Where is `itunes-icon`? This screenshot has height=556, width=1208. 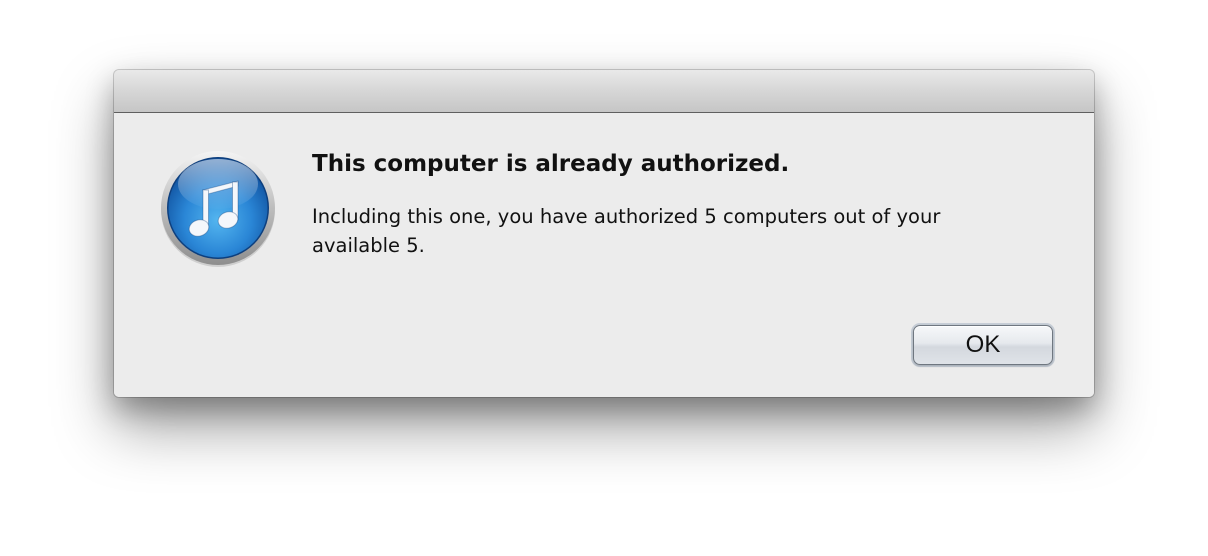 itunes-icon is located at coordinates (218, 209).